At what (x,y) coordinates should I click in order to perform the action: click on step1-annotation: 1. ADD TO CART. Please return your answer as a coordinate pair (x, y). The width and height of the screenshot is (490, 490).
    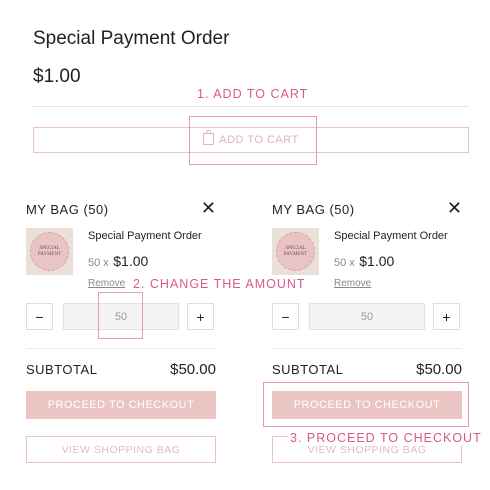
    Looking at the image, I should click on (253, 94).